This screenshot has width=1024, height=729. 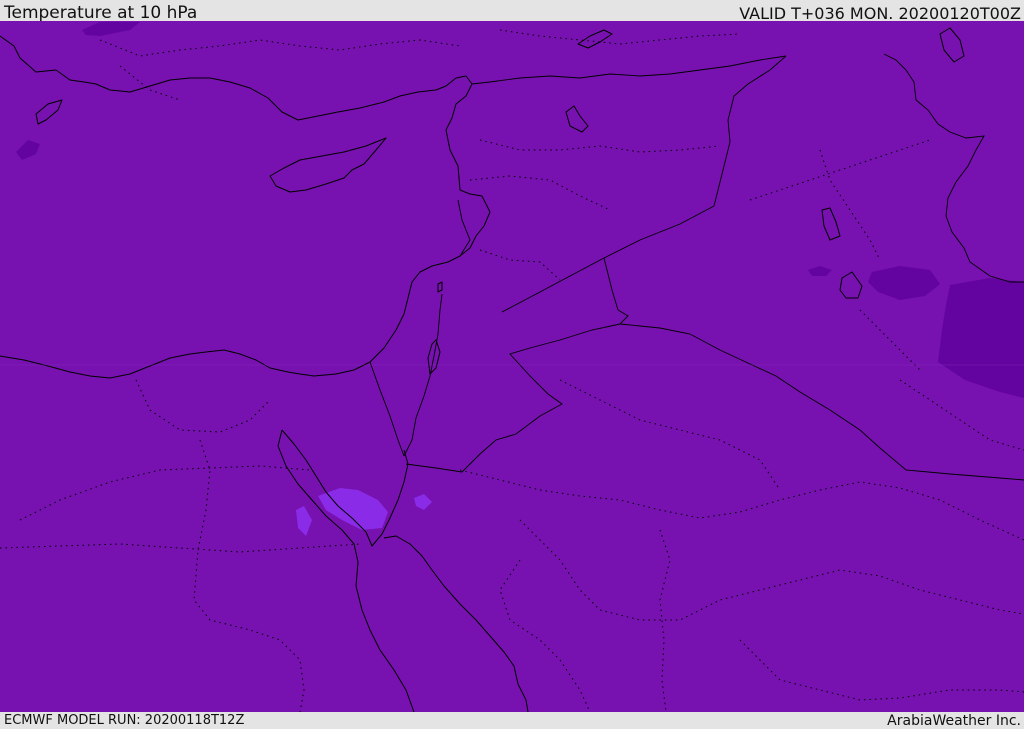 I want to click on model-run: ECMWF MODEL RUN: 20200118T12Z, so click(x=124, y=720).